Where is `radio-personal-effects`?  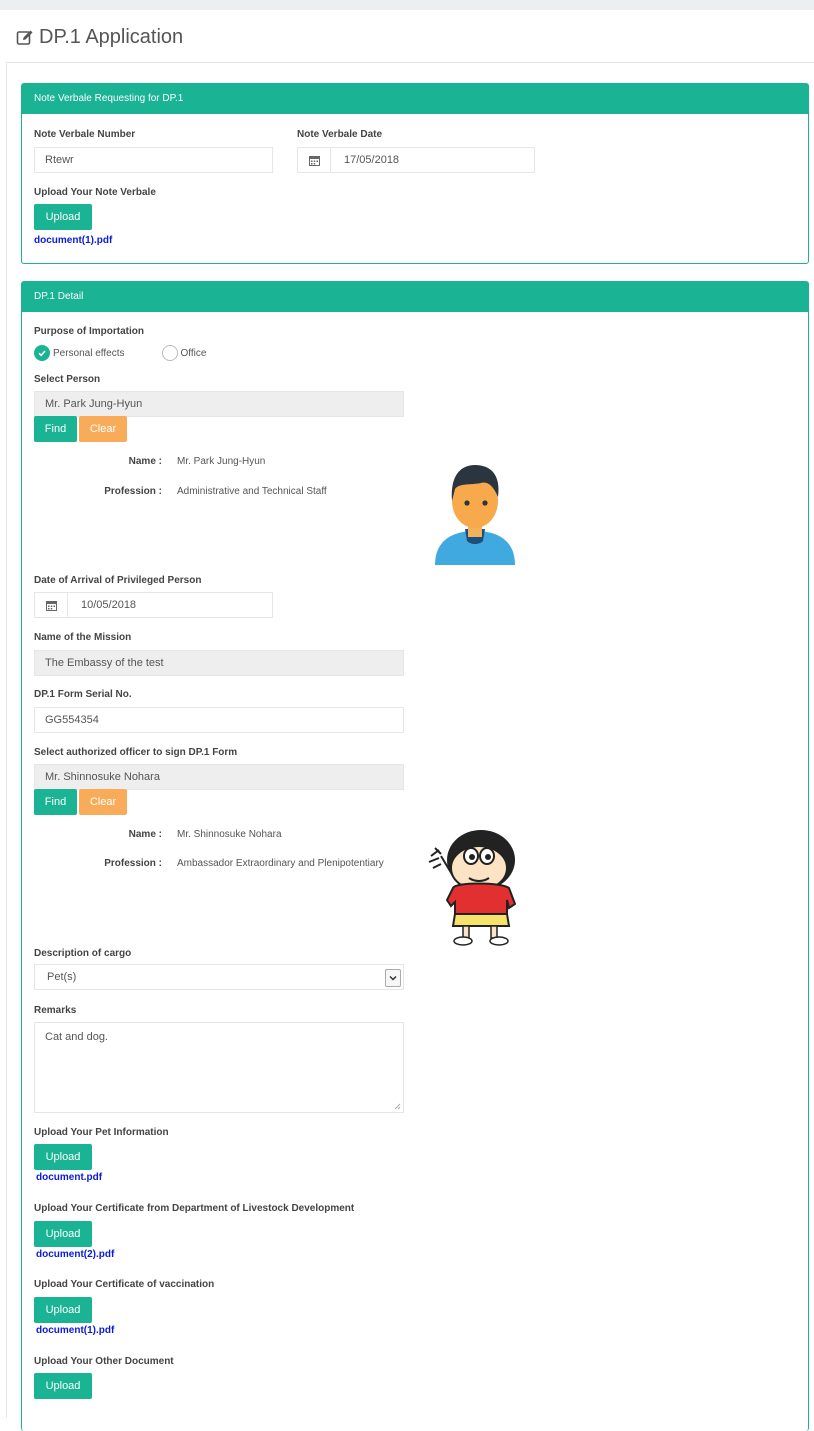
radio-personal-effects is located at coordinates (42, 353).